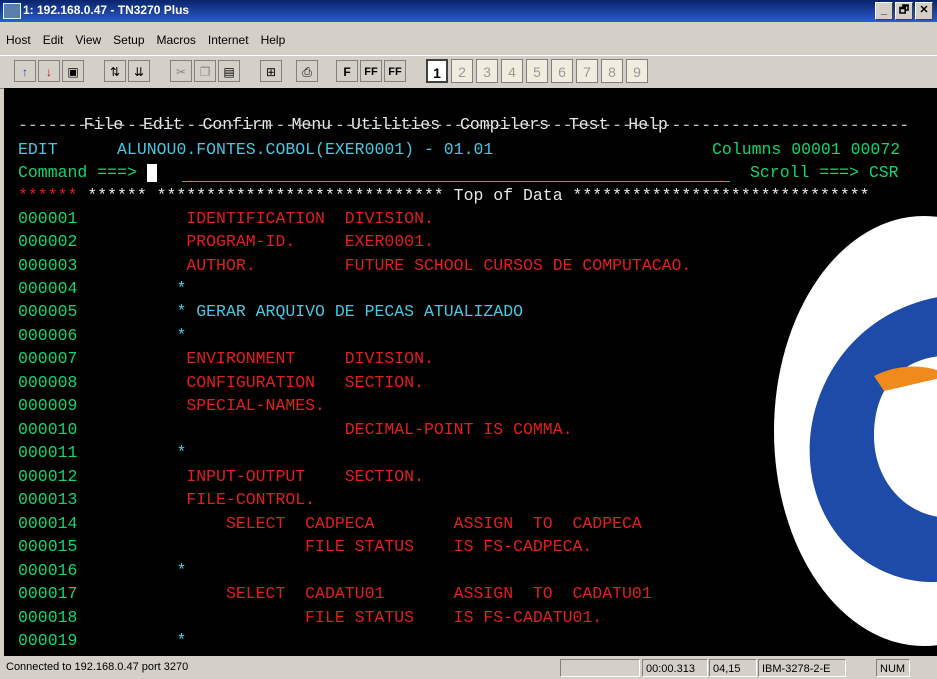 The width and height of the screenshot is (937, 679). What do you see at coordinates (73, 71) in the screenshot?
I see `save-icon: ▣` at bounding box center [73, 71].